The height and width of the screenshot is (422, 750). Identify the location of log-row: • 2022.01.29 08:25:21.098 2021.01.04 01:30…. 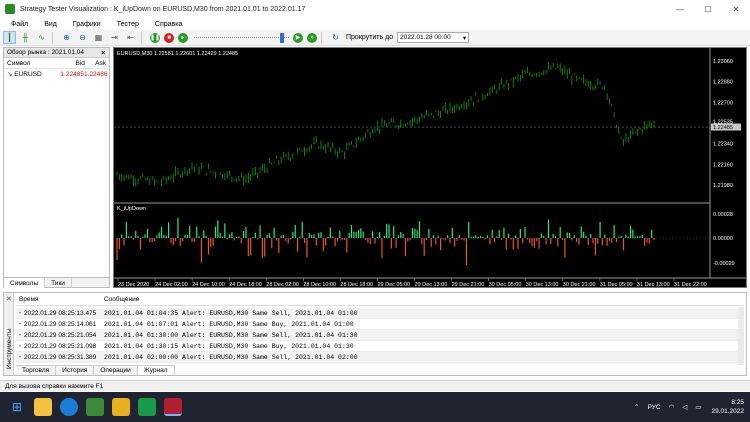
(380, 346).